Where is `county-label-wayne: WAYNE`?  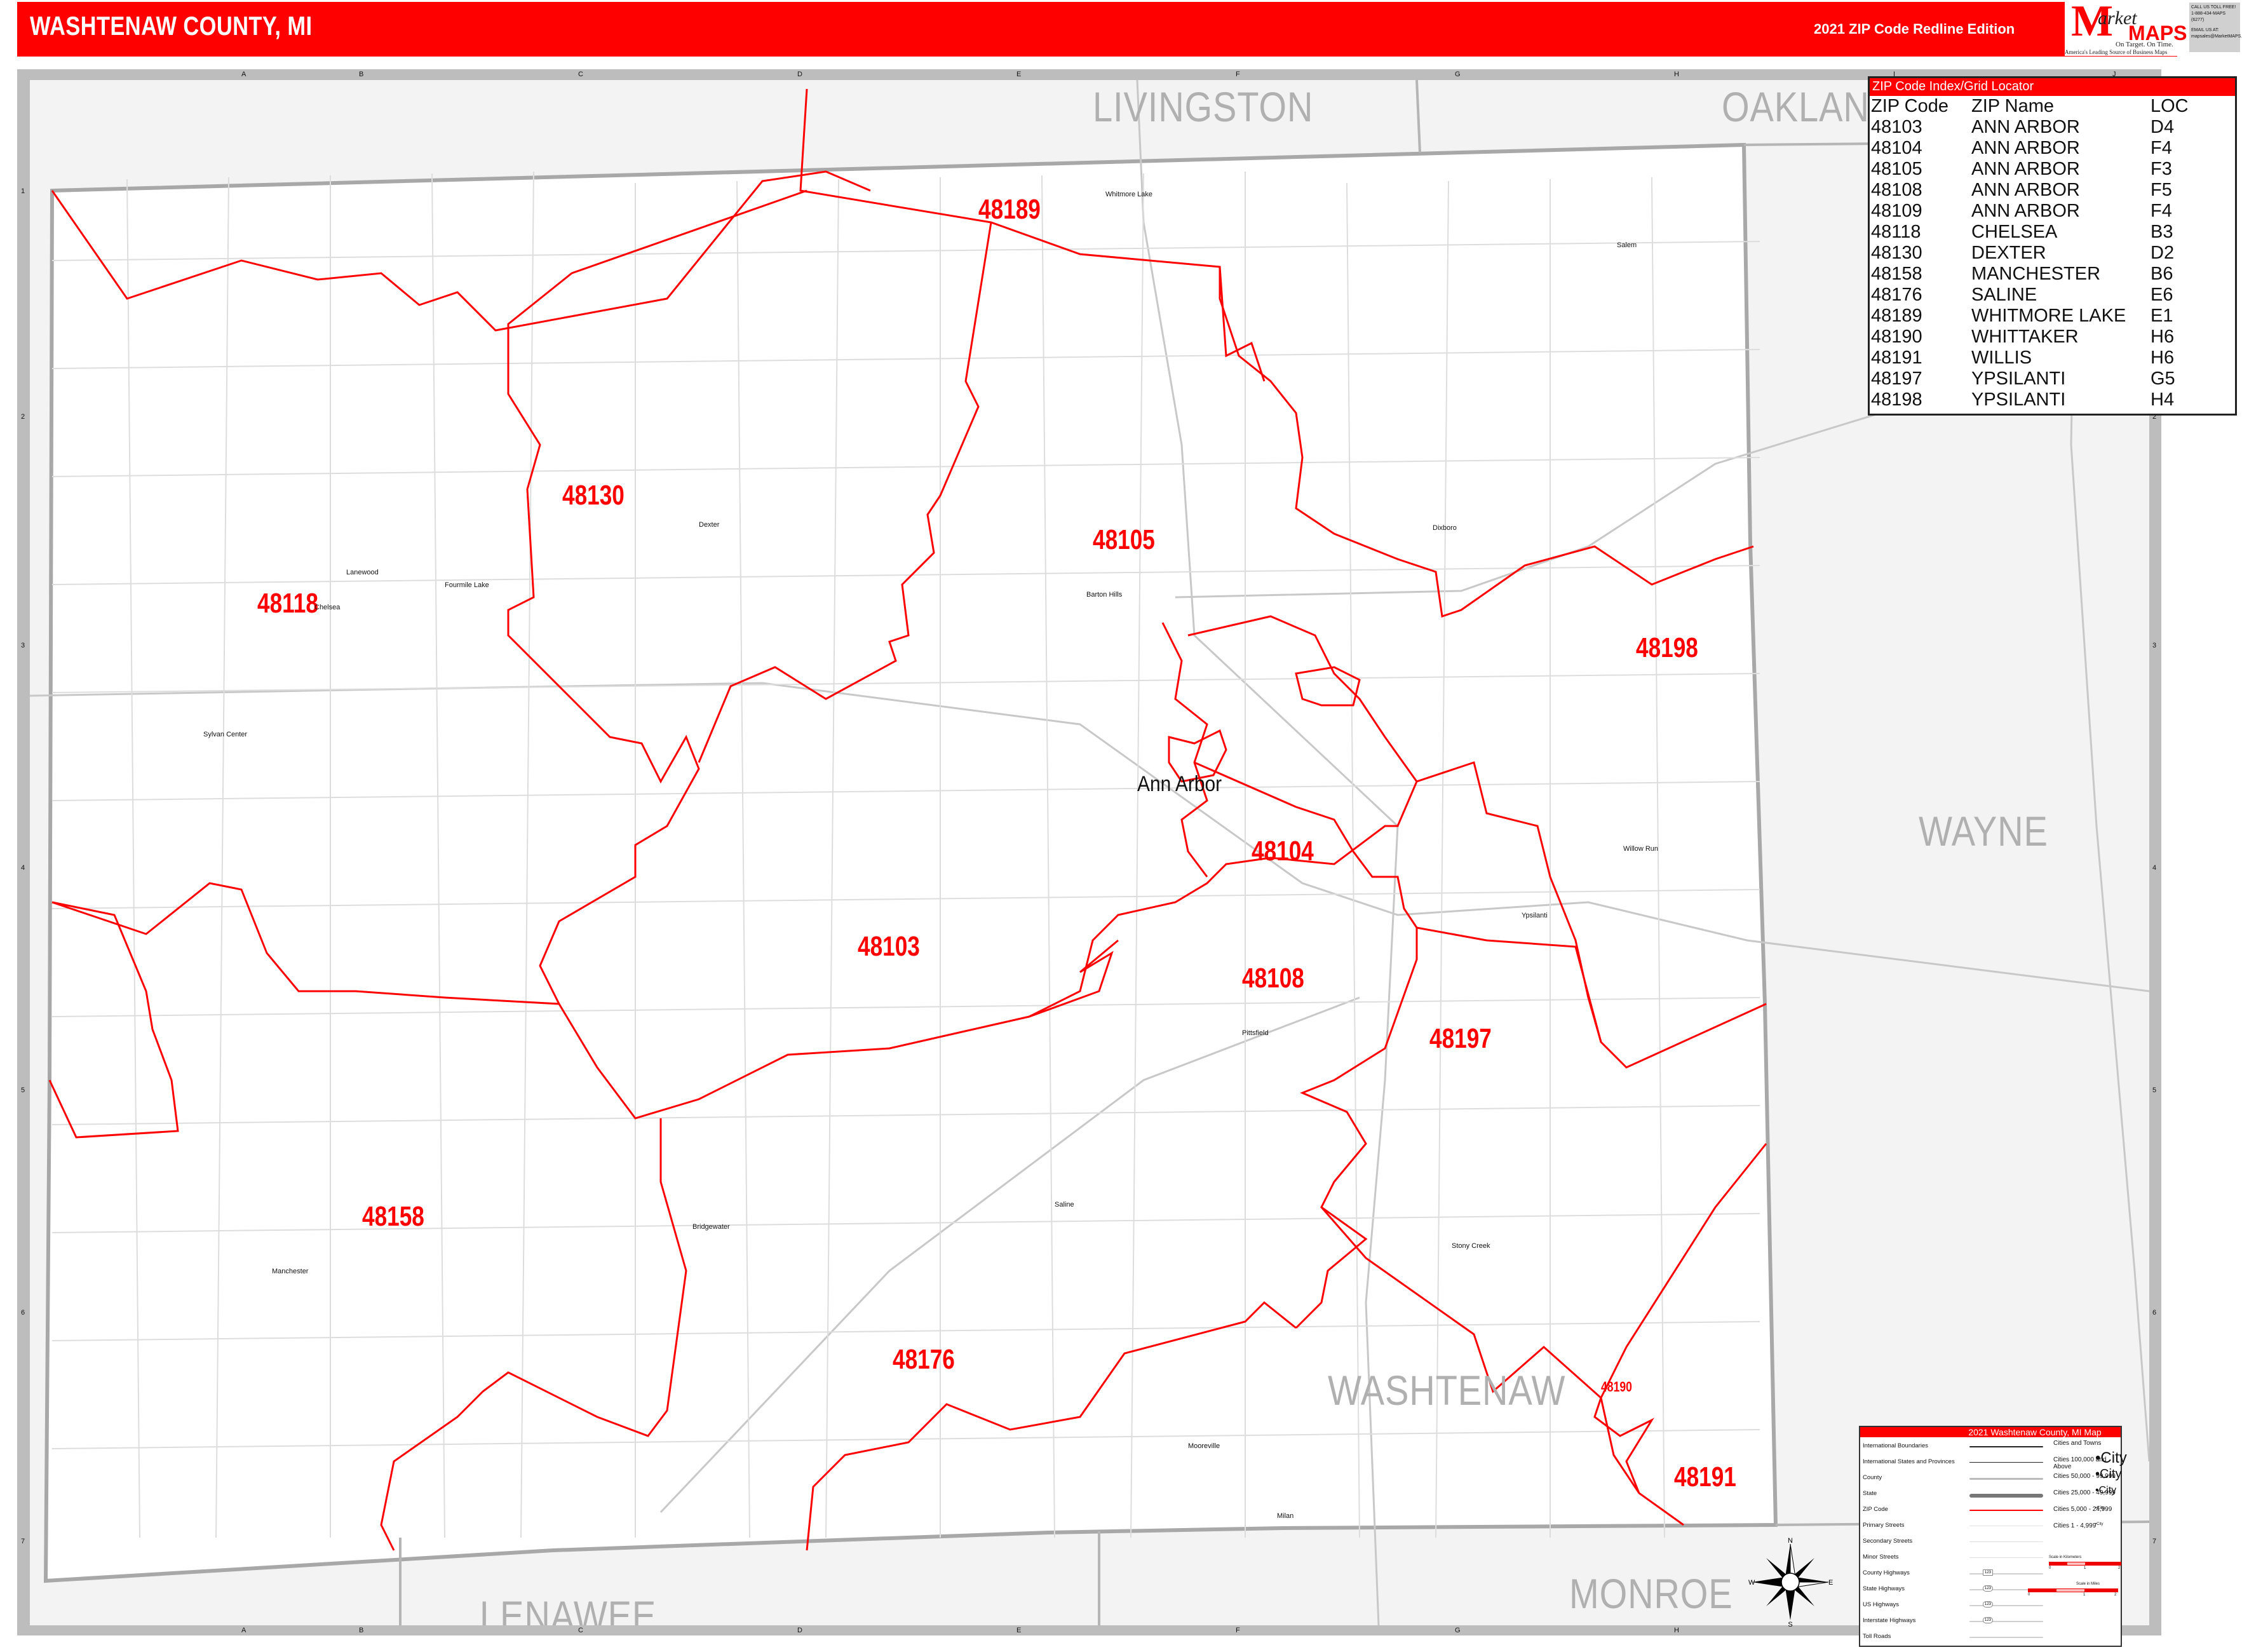 county-label-wayne: WAYNE is located at coordinates (1983, 831).